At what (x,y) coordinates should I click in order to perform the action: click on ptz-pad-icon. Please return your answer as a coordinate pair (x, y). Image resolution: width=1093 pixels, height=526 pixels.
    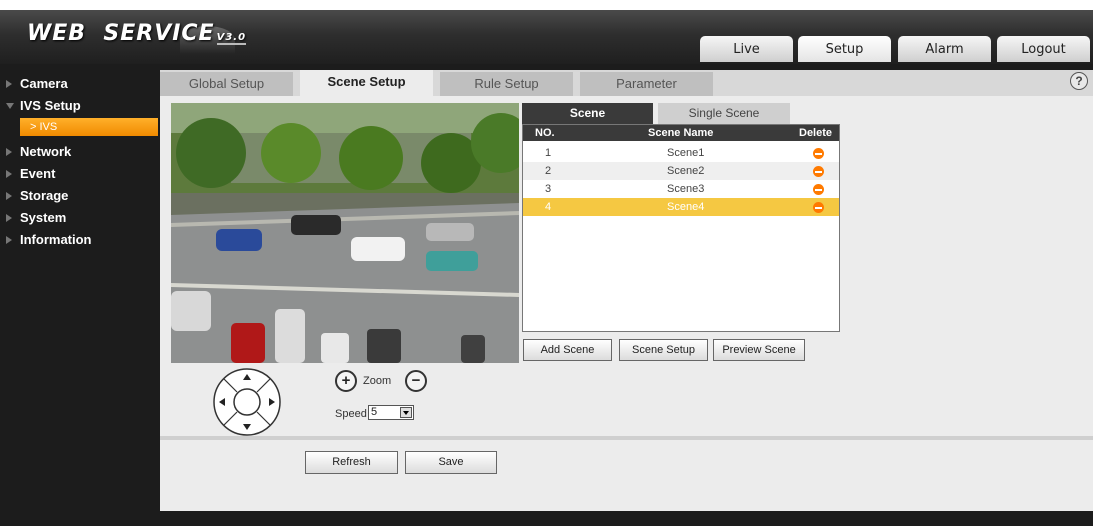
    Looking at the image, I should click on (247, 402).